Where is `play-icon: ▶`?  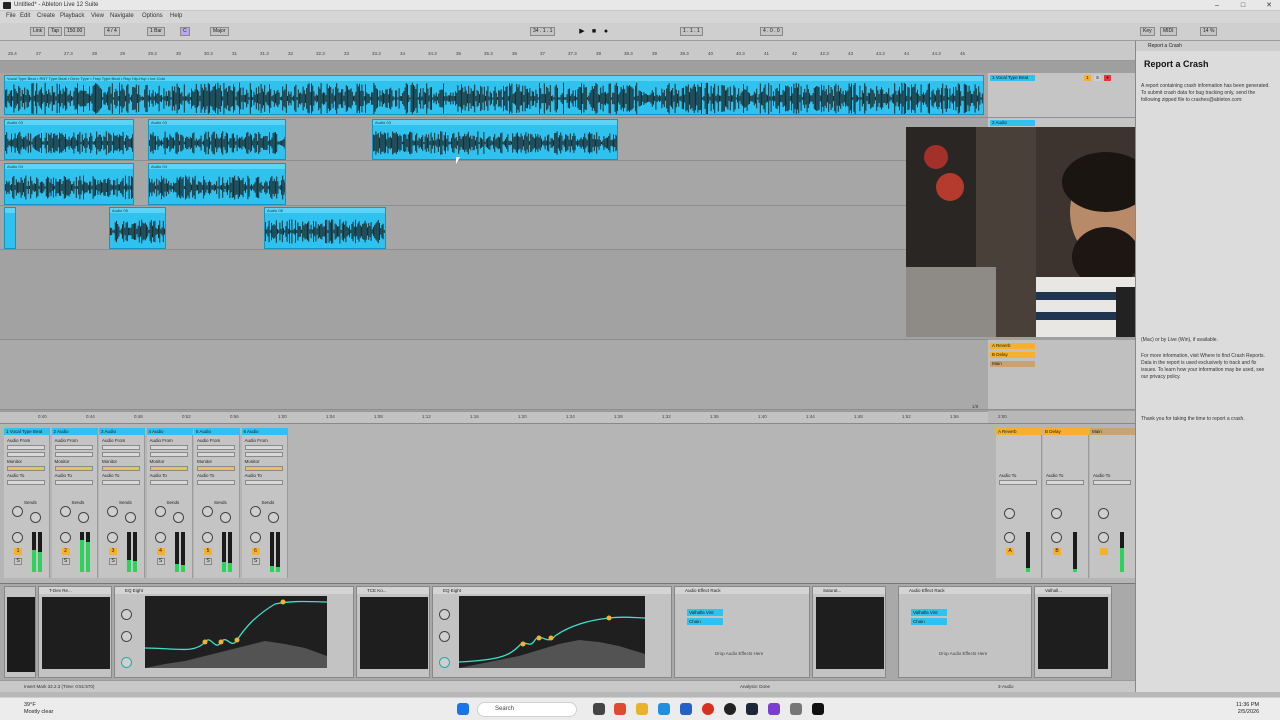
play-icon: ▶ is located at coordinates (582, 31).